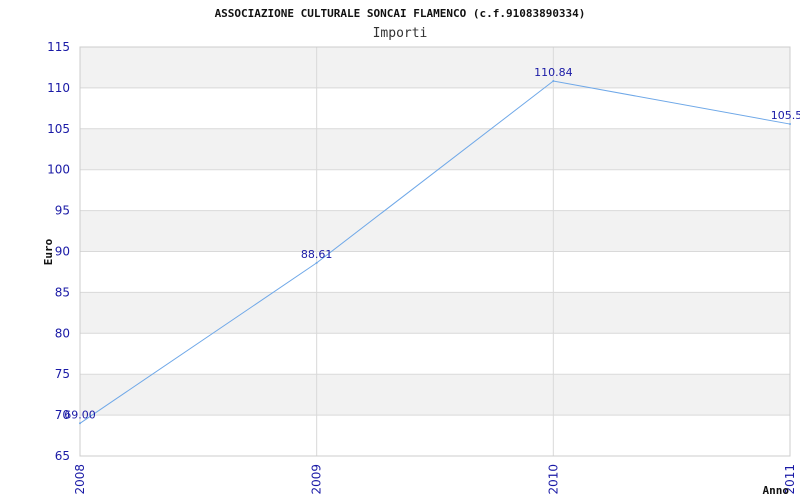 This screenshot has width=800, height=500. I want to click on x-axis-label: Anno, so click(776, 490).